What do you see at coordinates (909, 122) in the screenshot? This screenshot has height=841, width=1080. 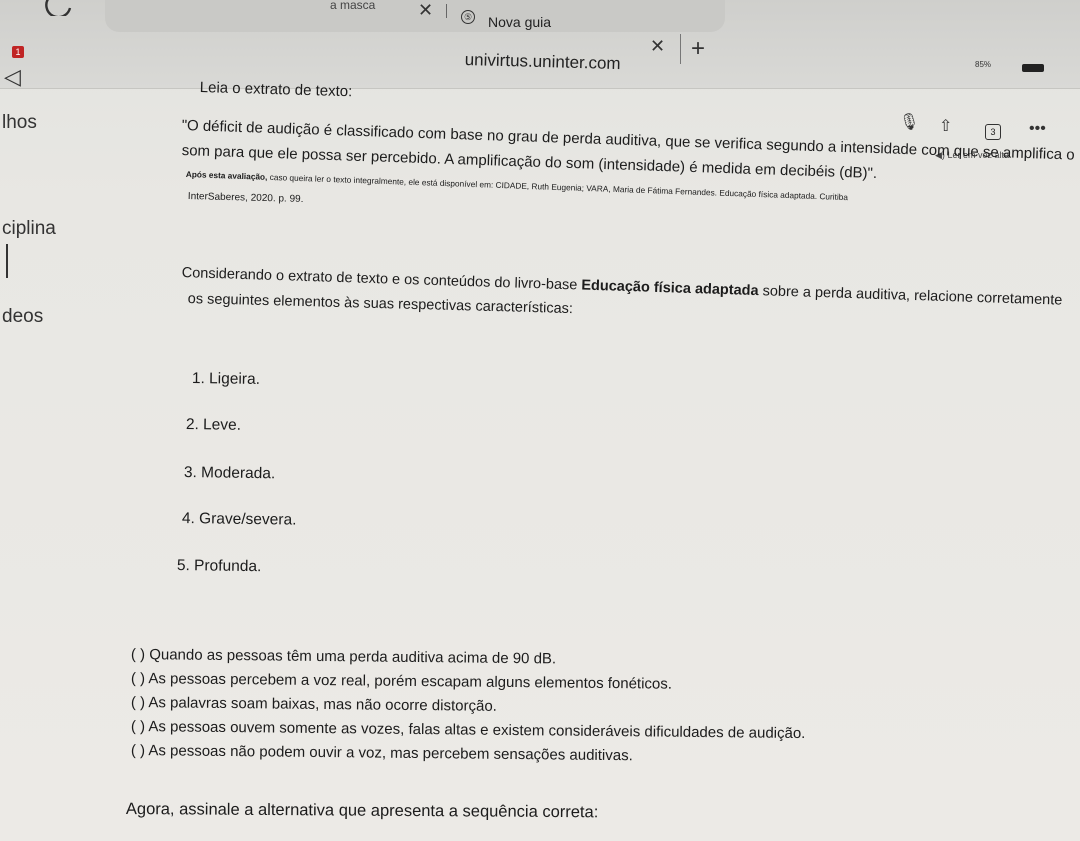 I see `microphone-icon: 🎙` at bounding box center [909, 122].